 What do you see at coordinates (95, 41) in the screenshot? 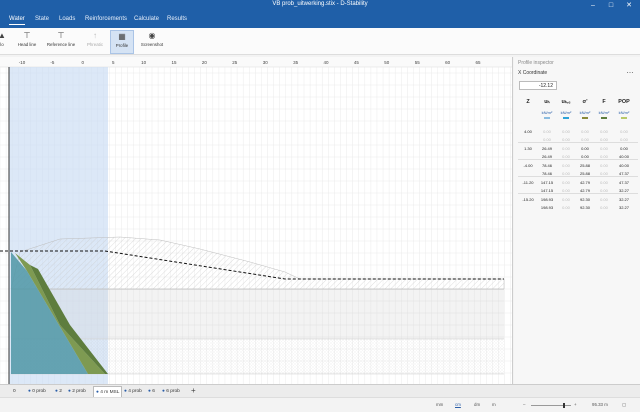
I see `phreatic-button: ↑ Phreatic` at bounding box center [95, 41].